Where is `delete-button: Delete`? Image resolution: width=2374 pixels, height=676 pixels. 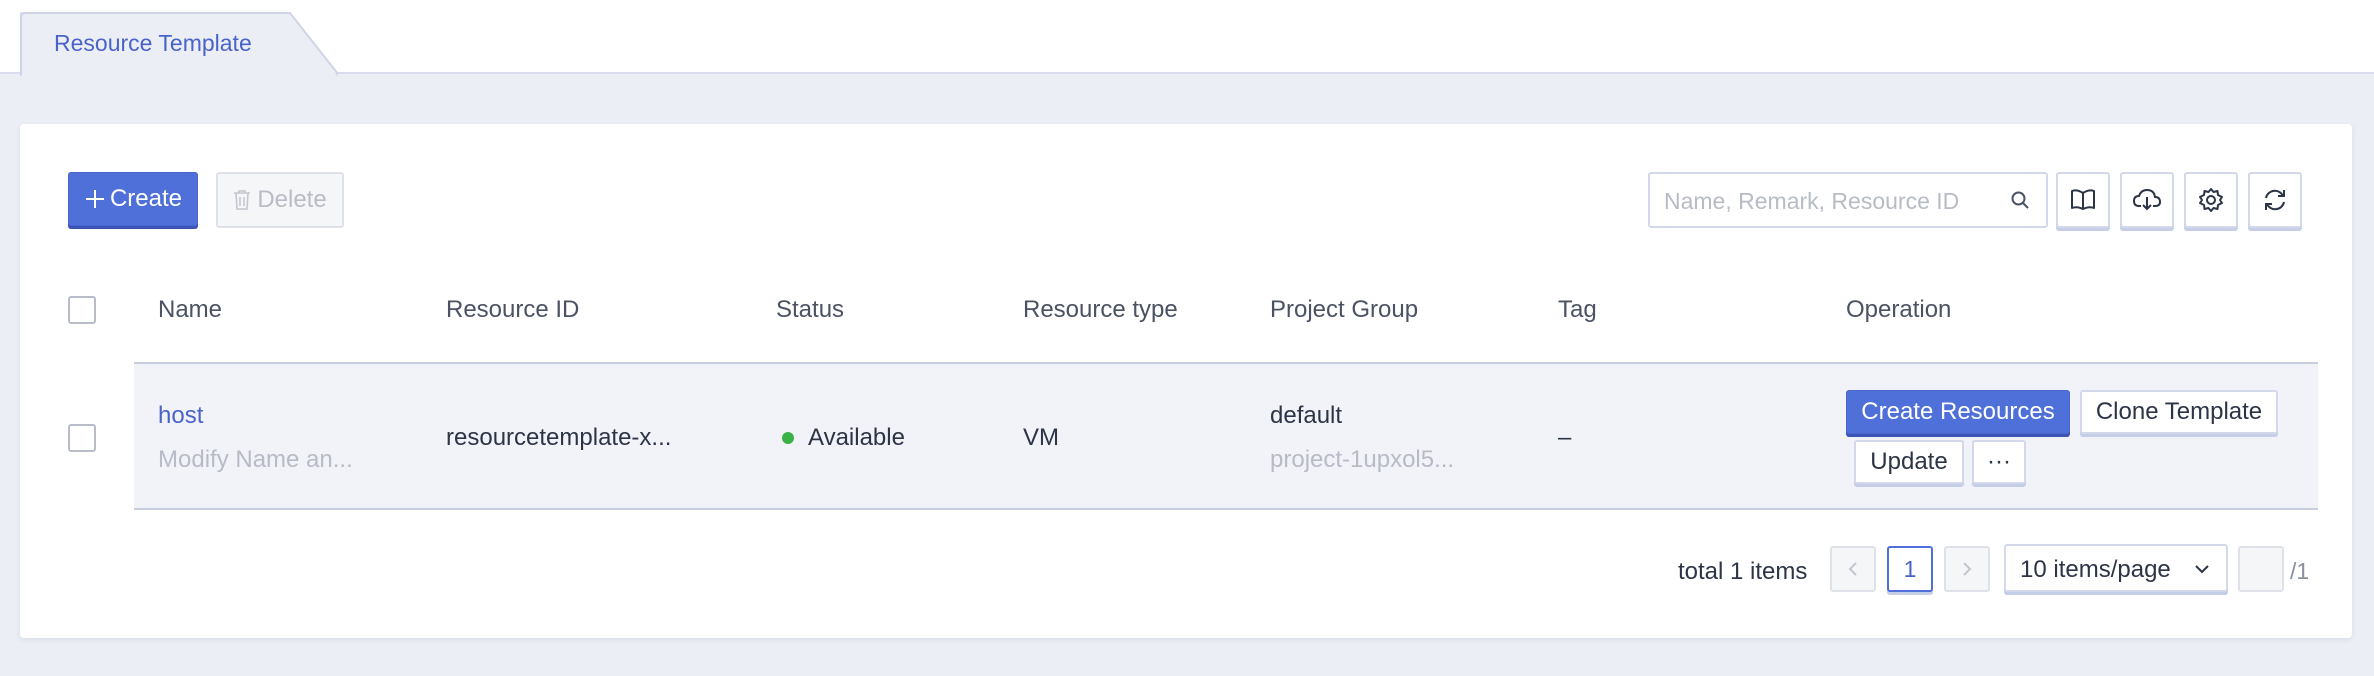 delete-button: Delete is located at coordinates (280, 200).